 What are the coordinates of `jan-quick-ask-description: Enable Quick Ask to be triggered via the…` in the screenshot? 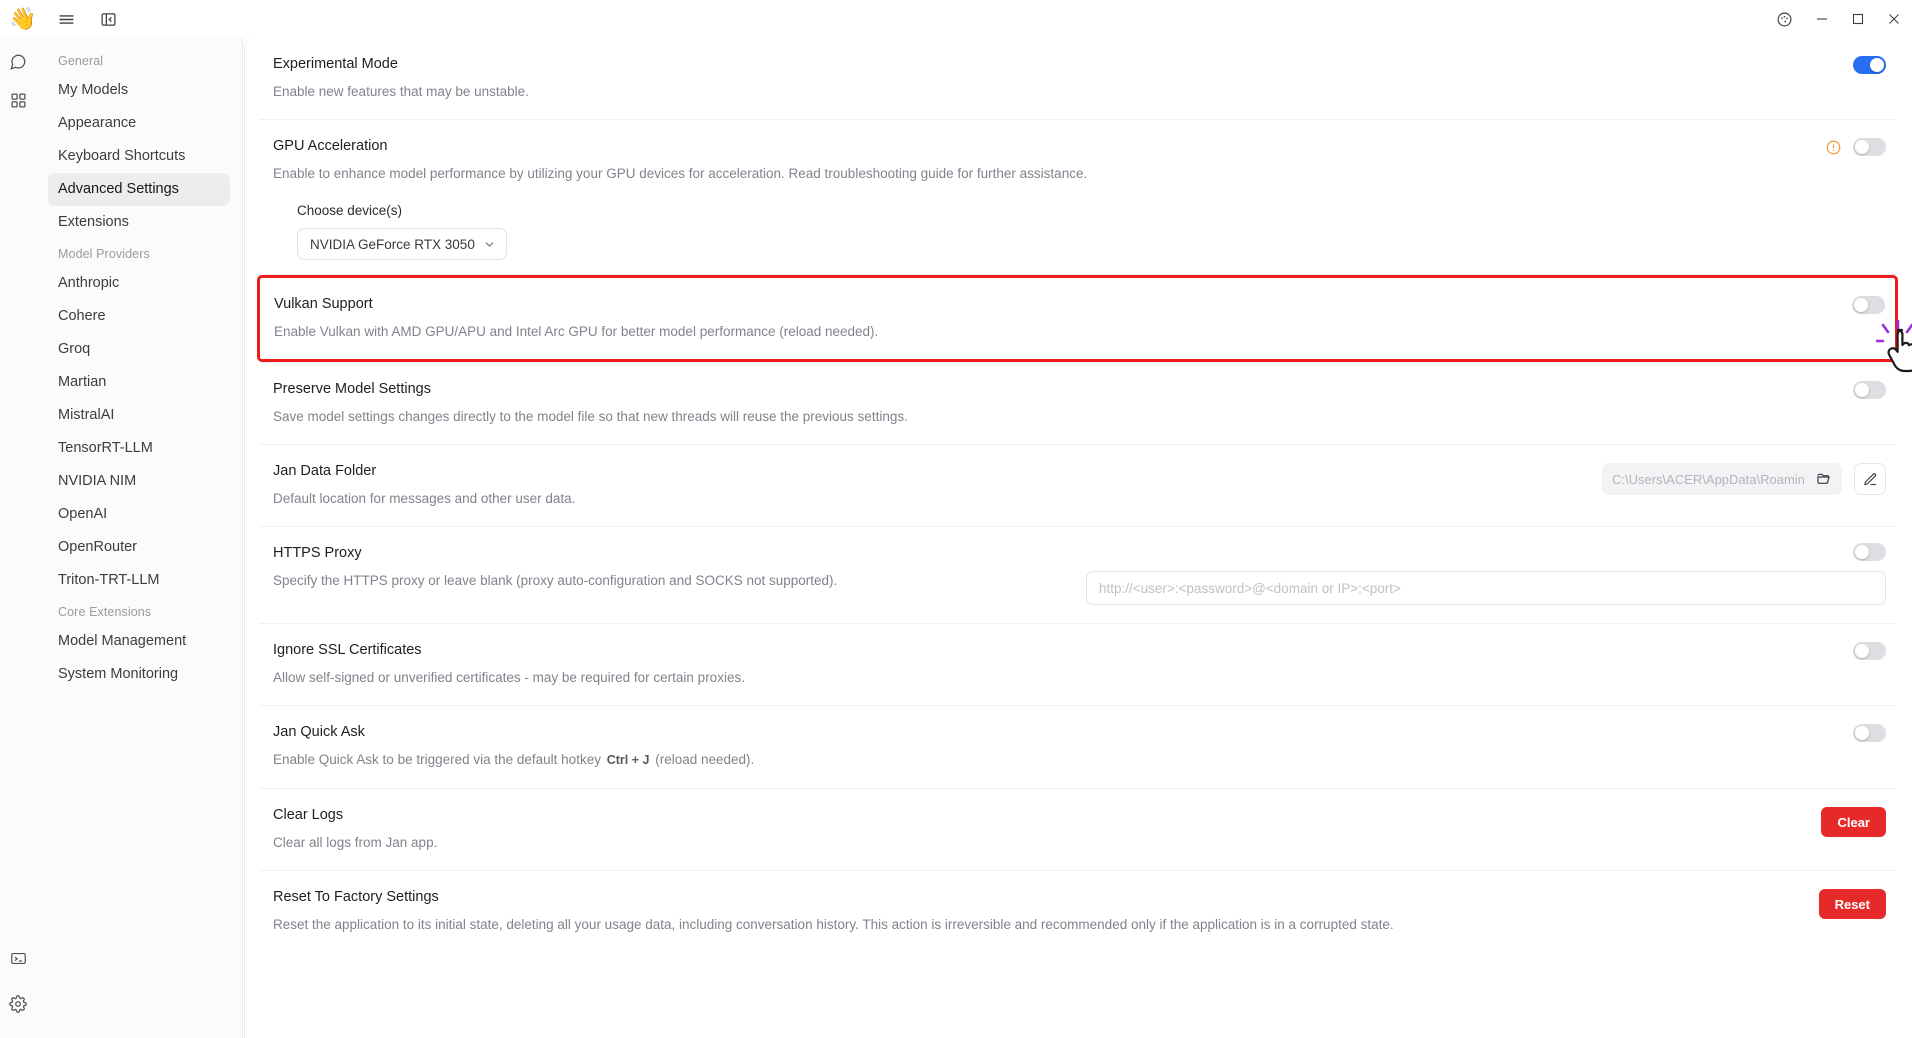 It's located at (1053, 760).